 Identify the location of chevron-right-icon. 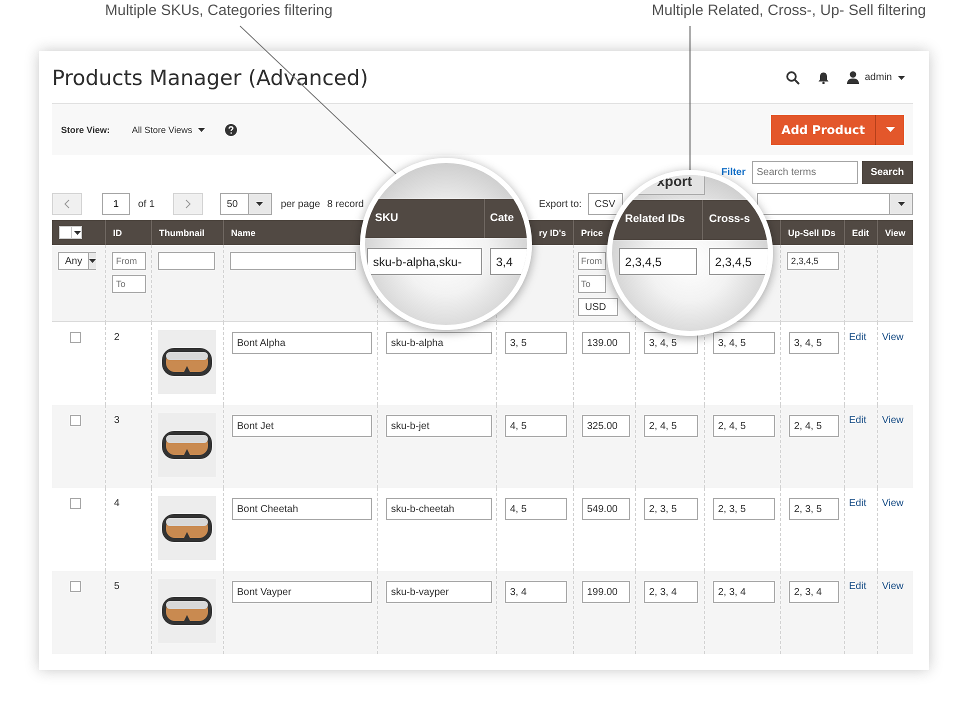
(187, 204).